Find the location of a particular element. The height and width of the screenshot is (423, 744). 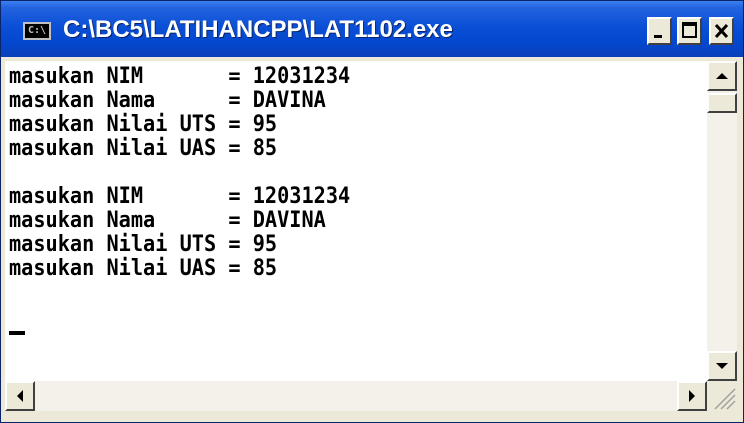

scroll-down-arrow-icon is located at coordinates (722, 366).